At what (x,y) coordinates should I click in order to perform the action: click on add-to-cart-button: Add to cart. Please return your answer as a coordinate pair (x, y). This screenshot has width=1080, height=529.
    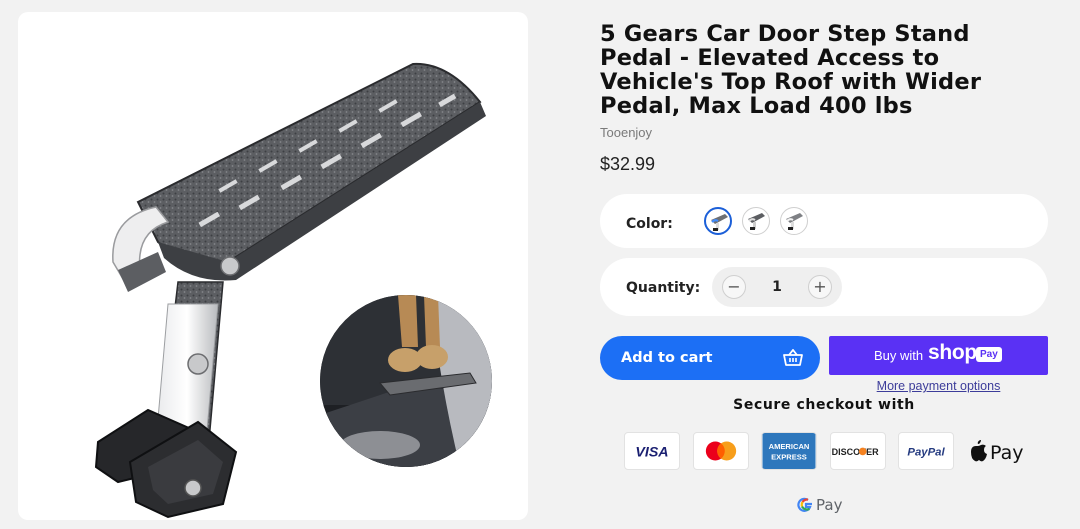
    Looking at the image, I should click on (710, 358).